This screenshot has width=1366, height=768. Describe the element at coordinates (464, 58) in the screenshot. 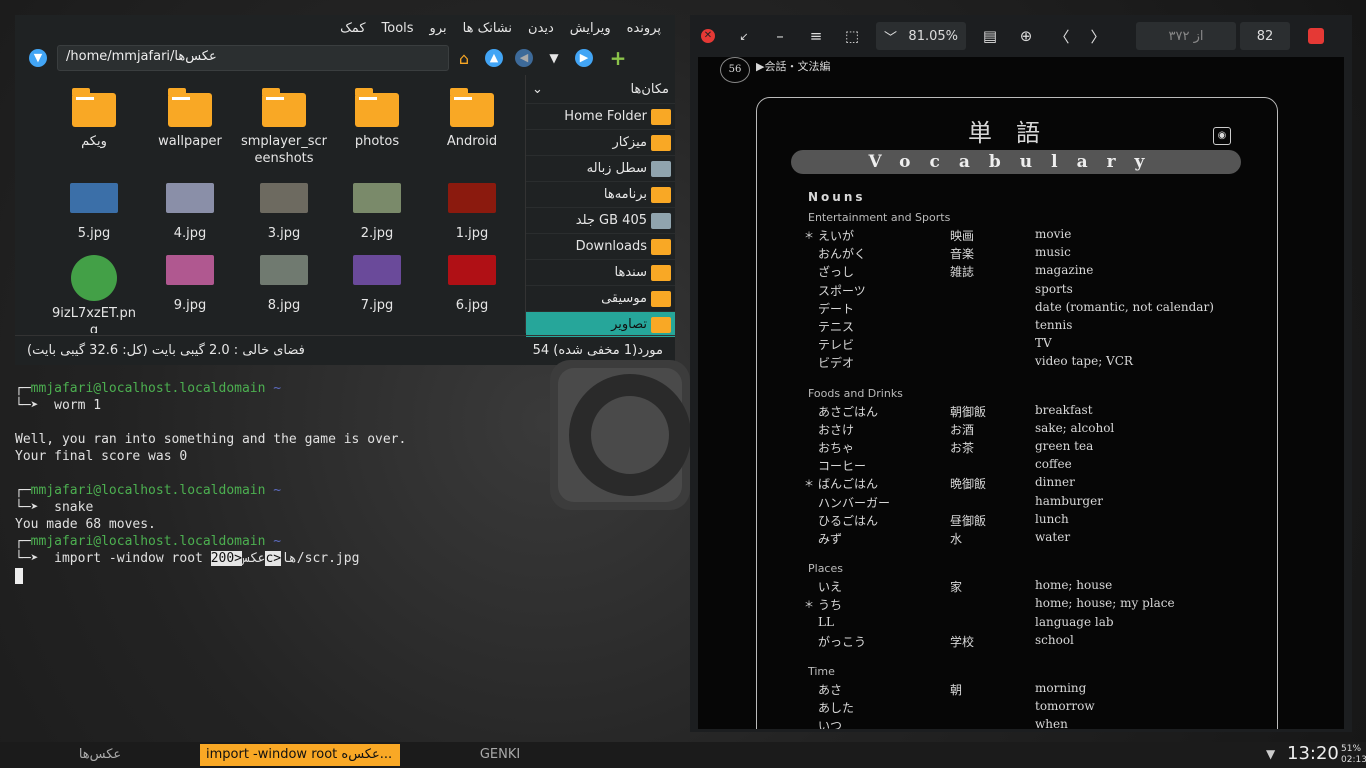

I see `home-icon: ⌂` at that location.